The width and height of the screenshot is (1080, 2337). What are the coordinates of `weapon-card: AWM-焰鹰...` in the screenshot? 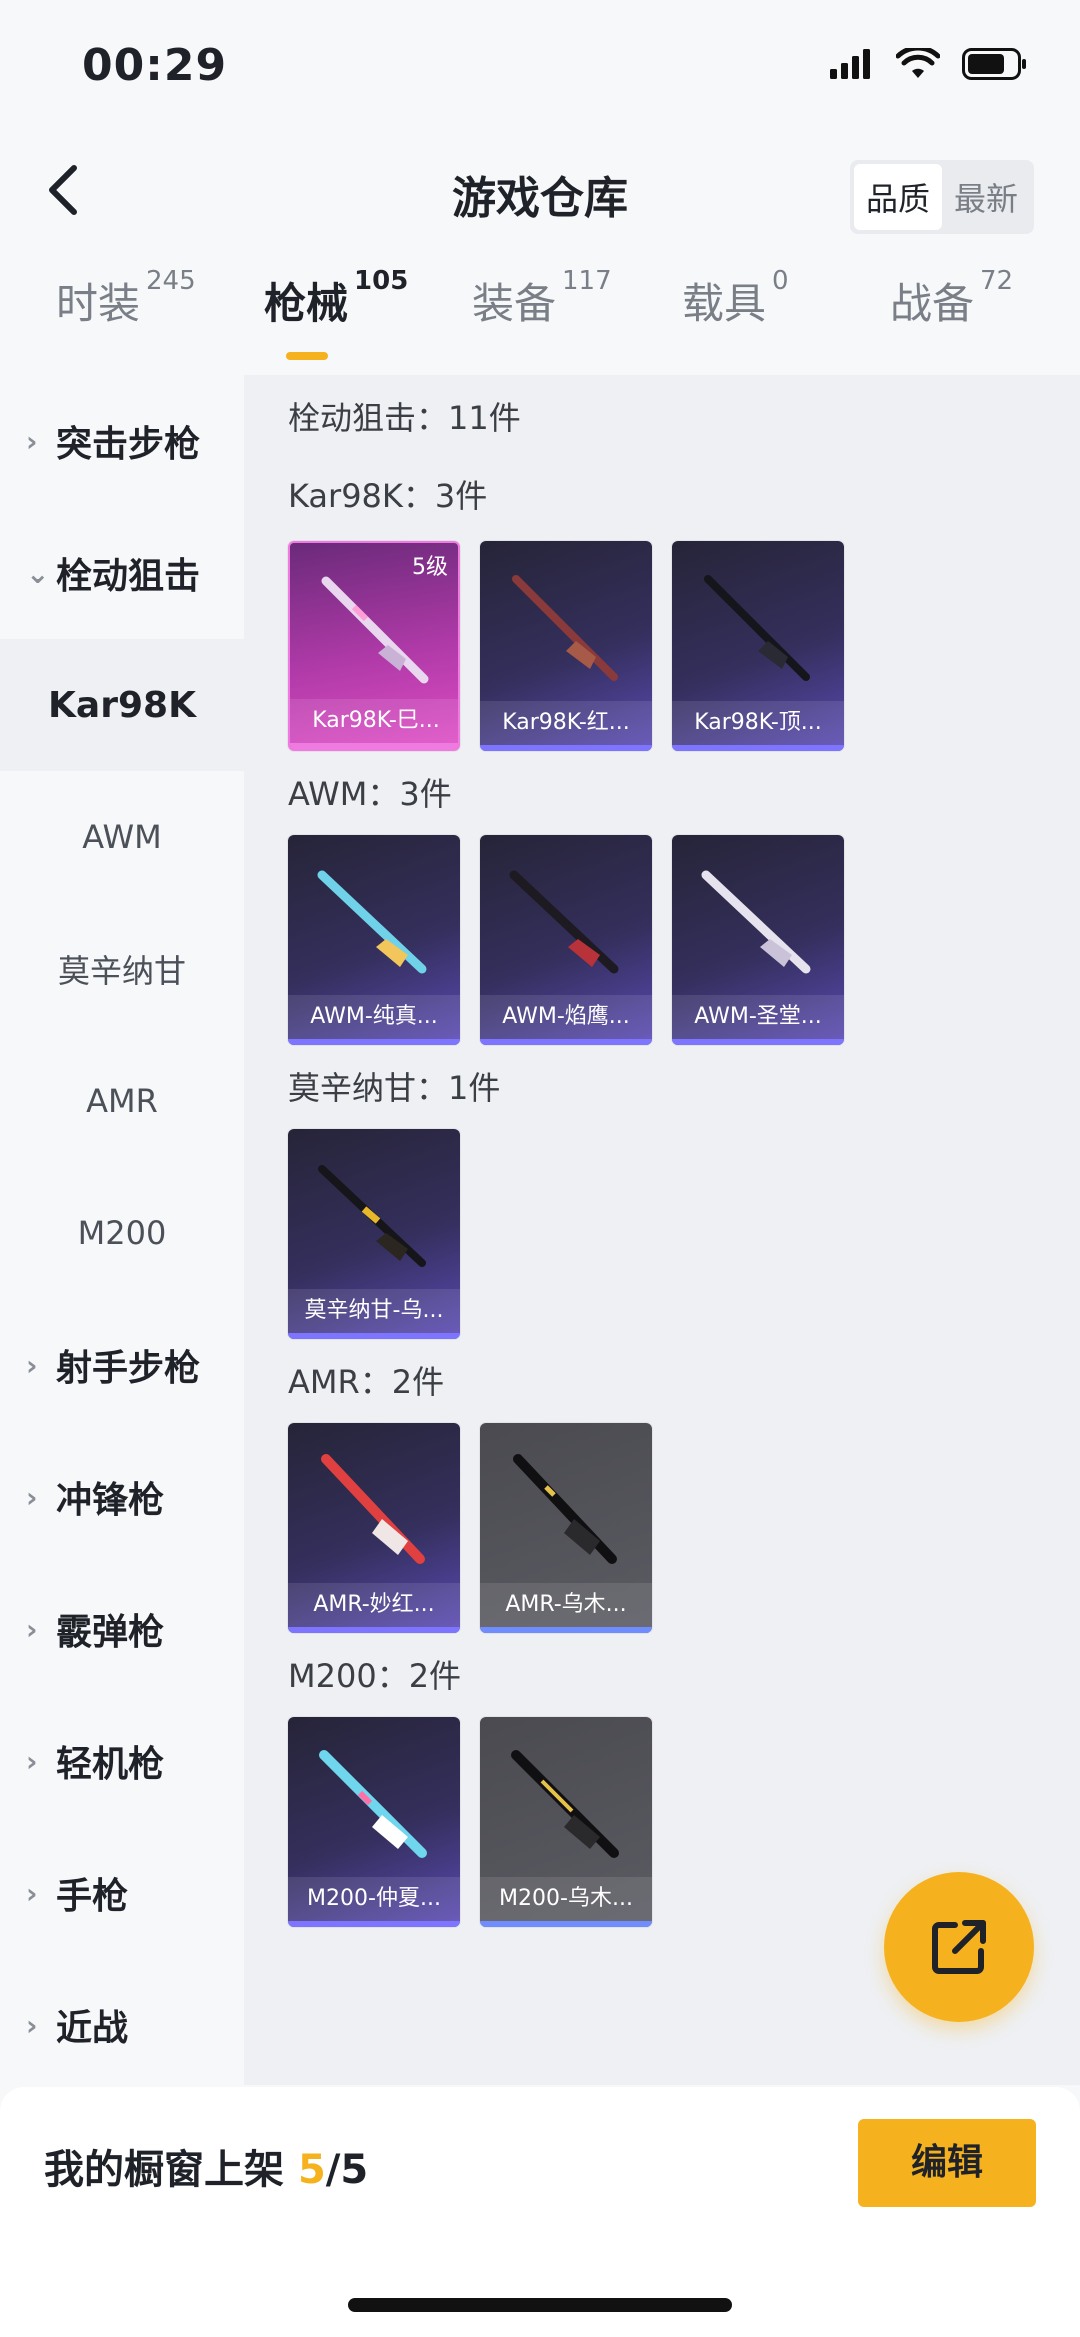 It's located at (566, 940).